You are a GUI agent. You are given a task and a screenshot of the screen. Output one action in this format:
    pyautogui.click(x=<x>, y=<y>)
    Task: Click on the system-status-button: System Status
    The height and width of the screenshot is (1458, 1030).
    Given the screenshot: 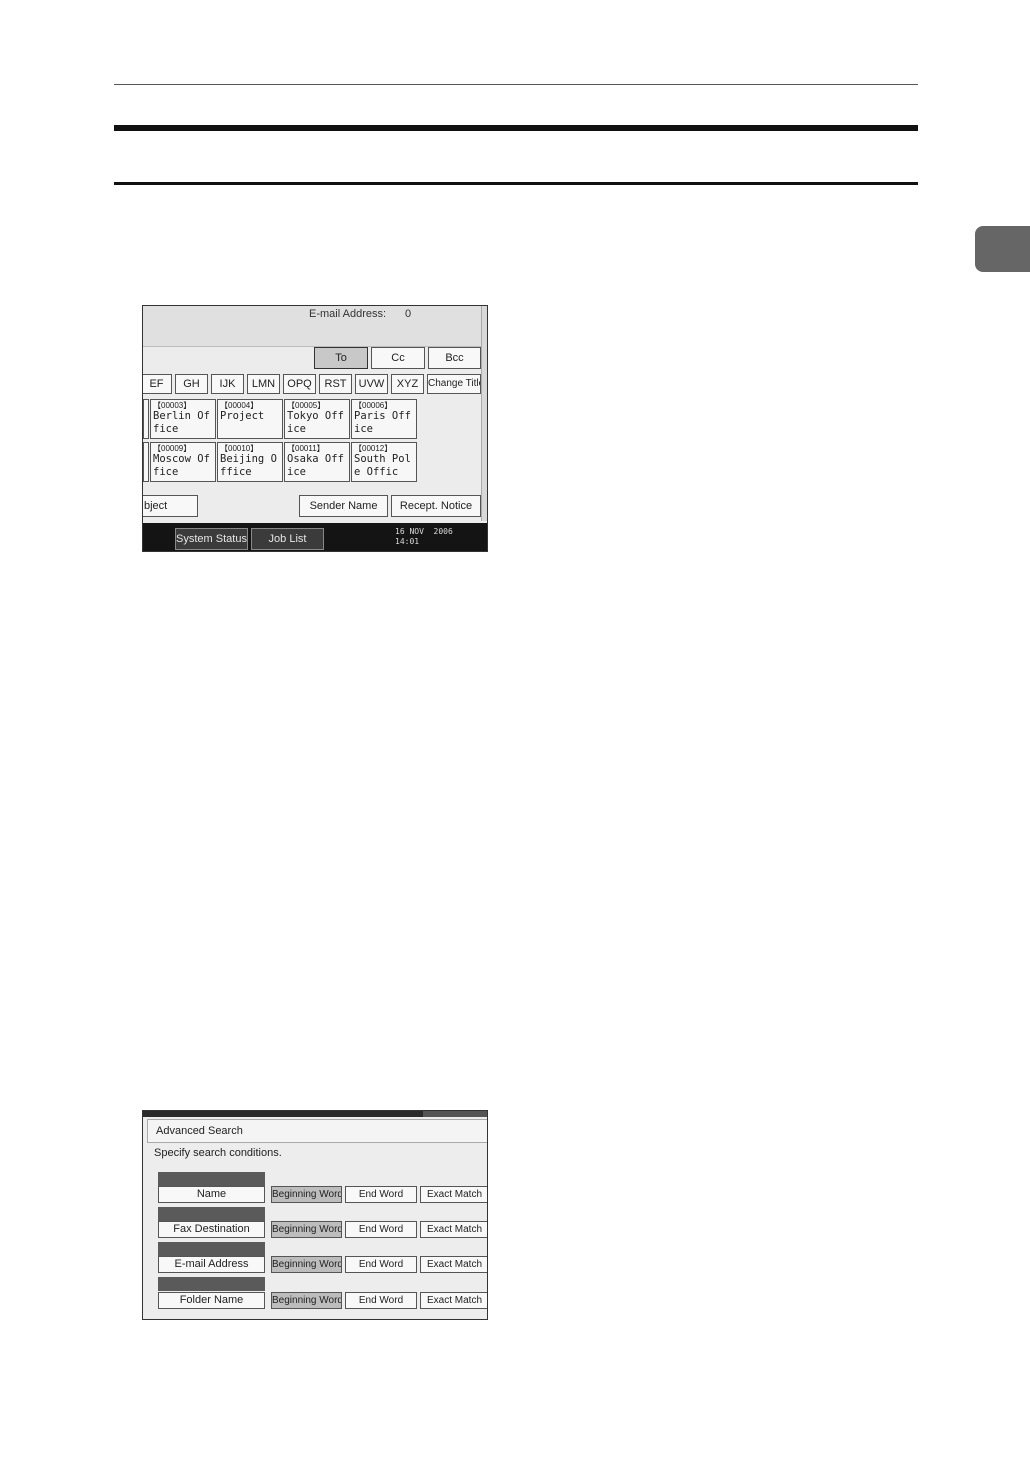 What is the action you would take?
    pyautogui.click(x=211, y=539)
    